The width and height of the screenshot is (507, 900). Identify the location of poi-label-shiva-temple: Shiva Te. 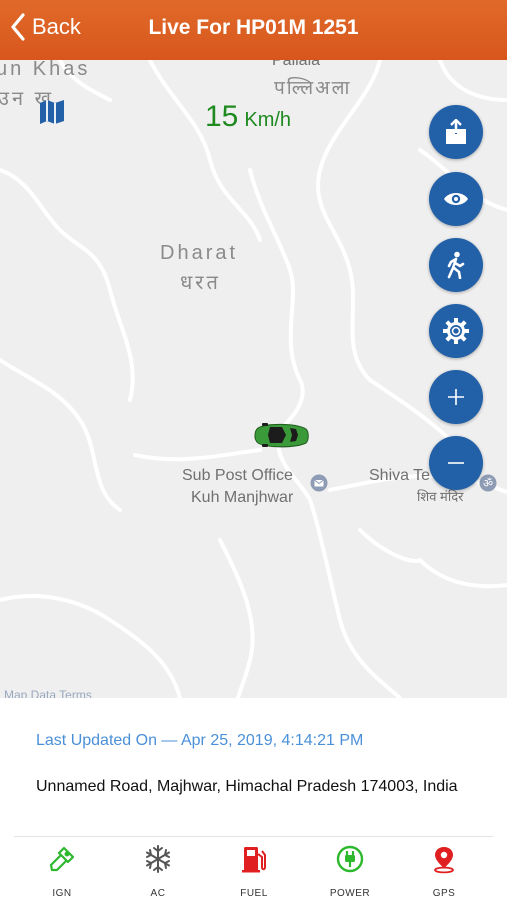
(400, 475).